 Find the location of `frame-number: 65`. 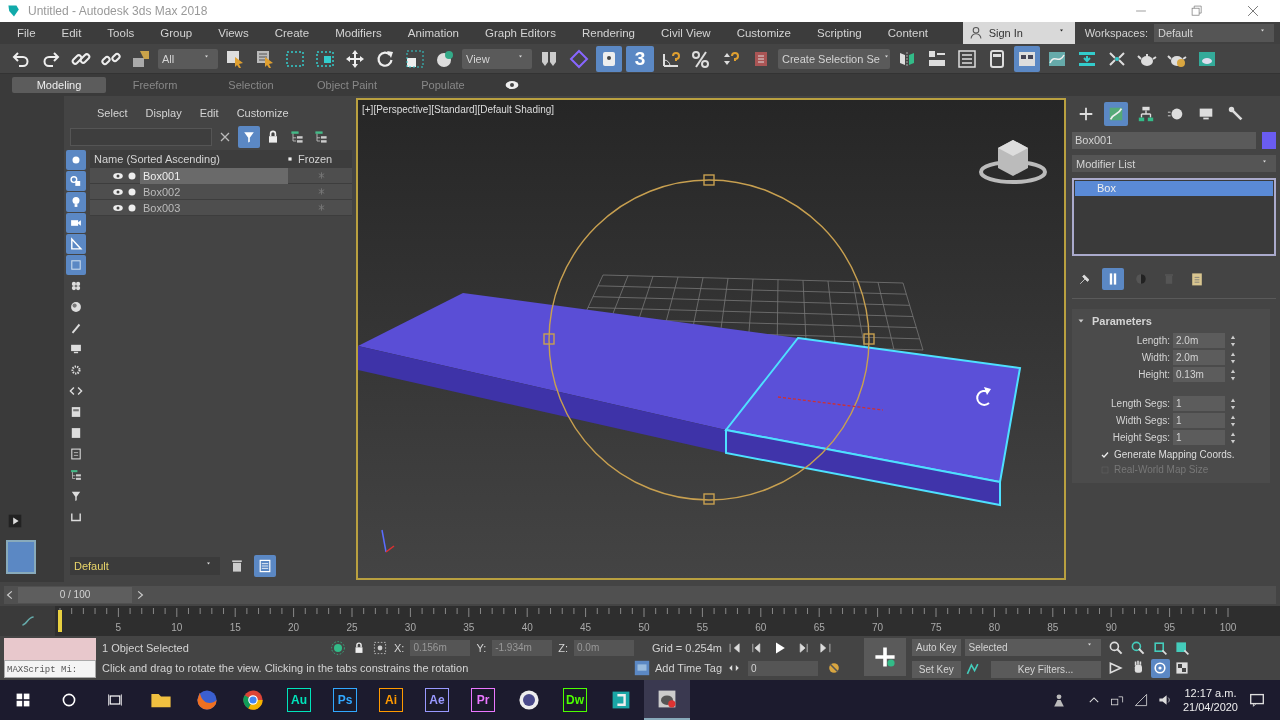

frame-number: 65 is located at coordinates (819, 627).